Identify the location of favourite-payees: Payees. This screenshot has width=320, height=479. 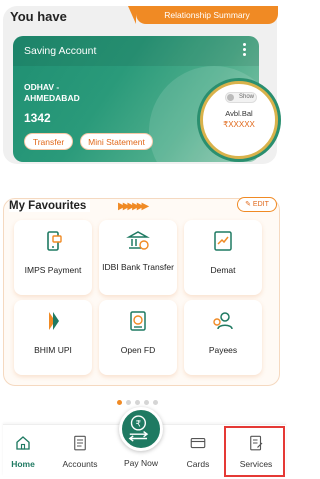
(223, 337).